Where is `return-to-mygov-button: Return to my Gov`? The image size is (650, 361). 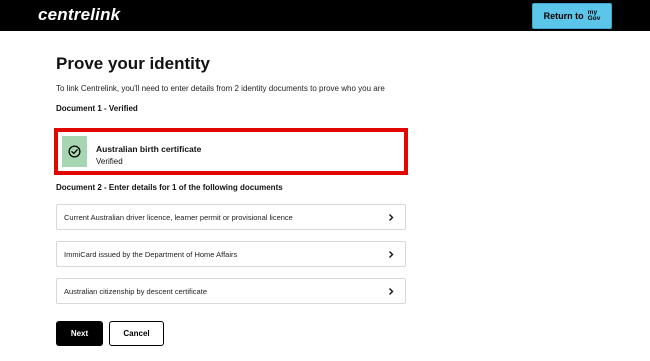 return-to-mygov-button: Return to my Gov is located at coordinates (572, 16).